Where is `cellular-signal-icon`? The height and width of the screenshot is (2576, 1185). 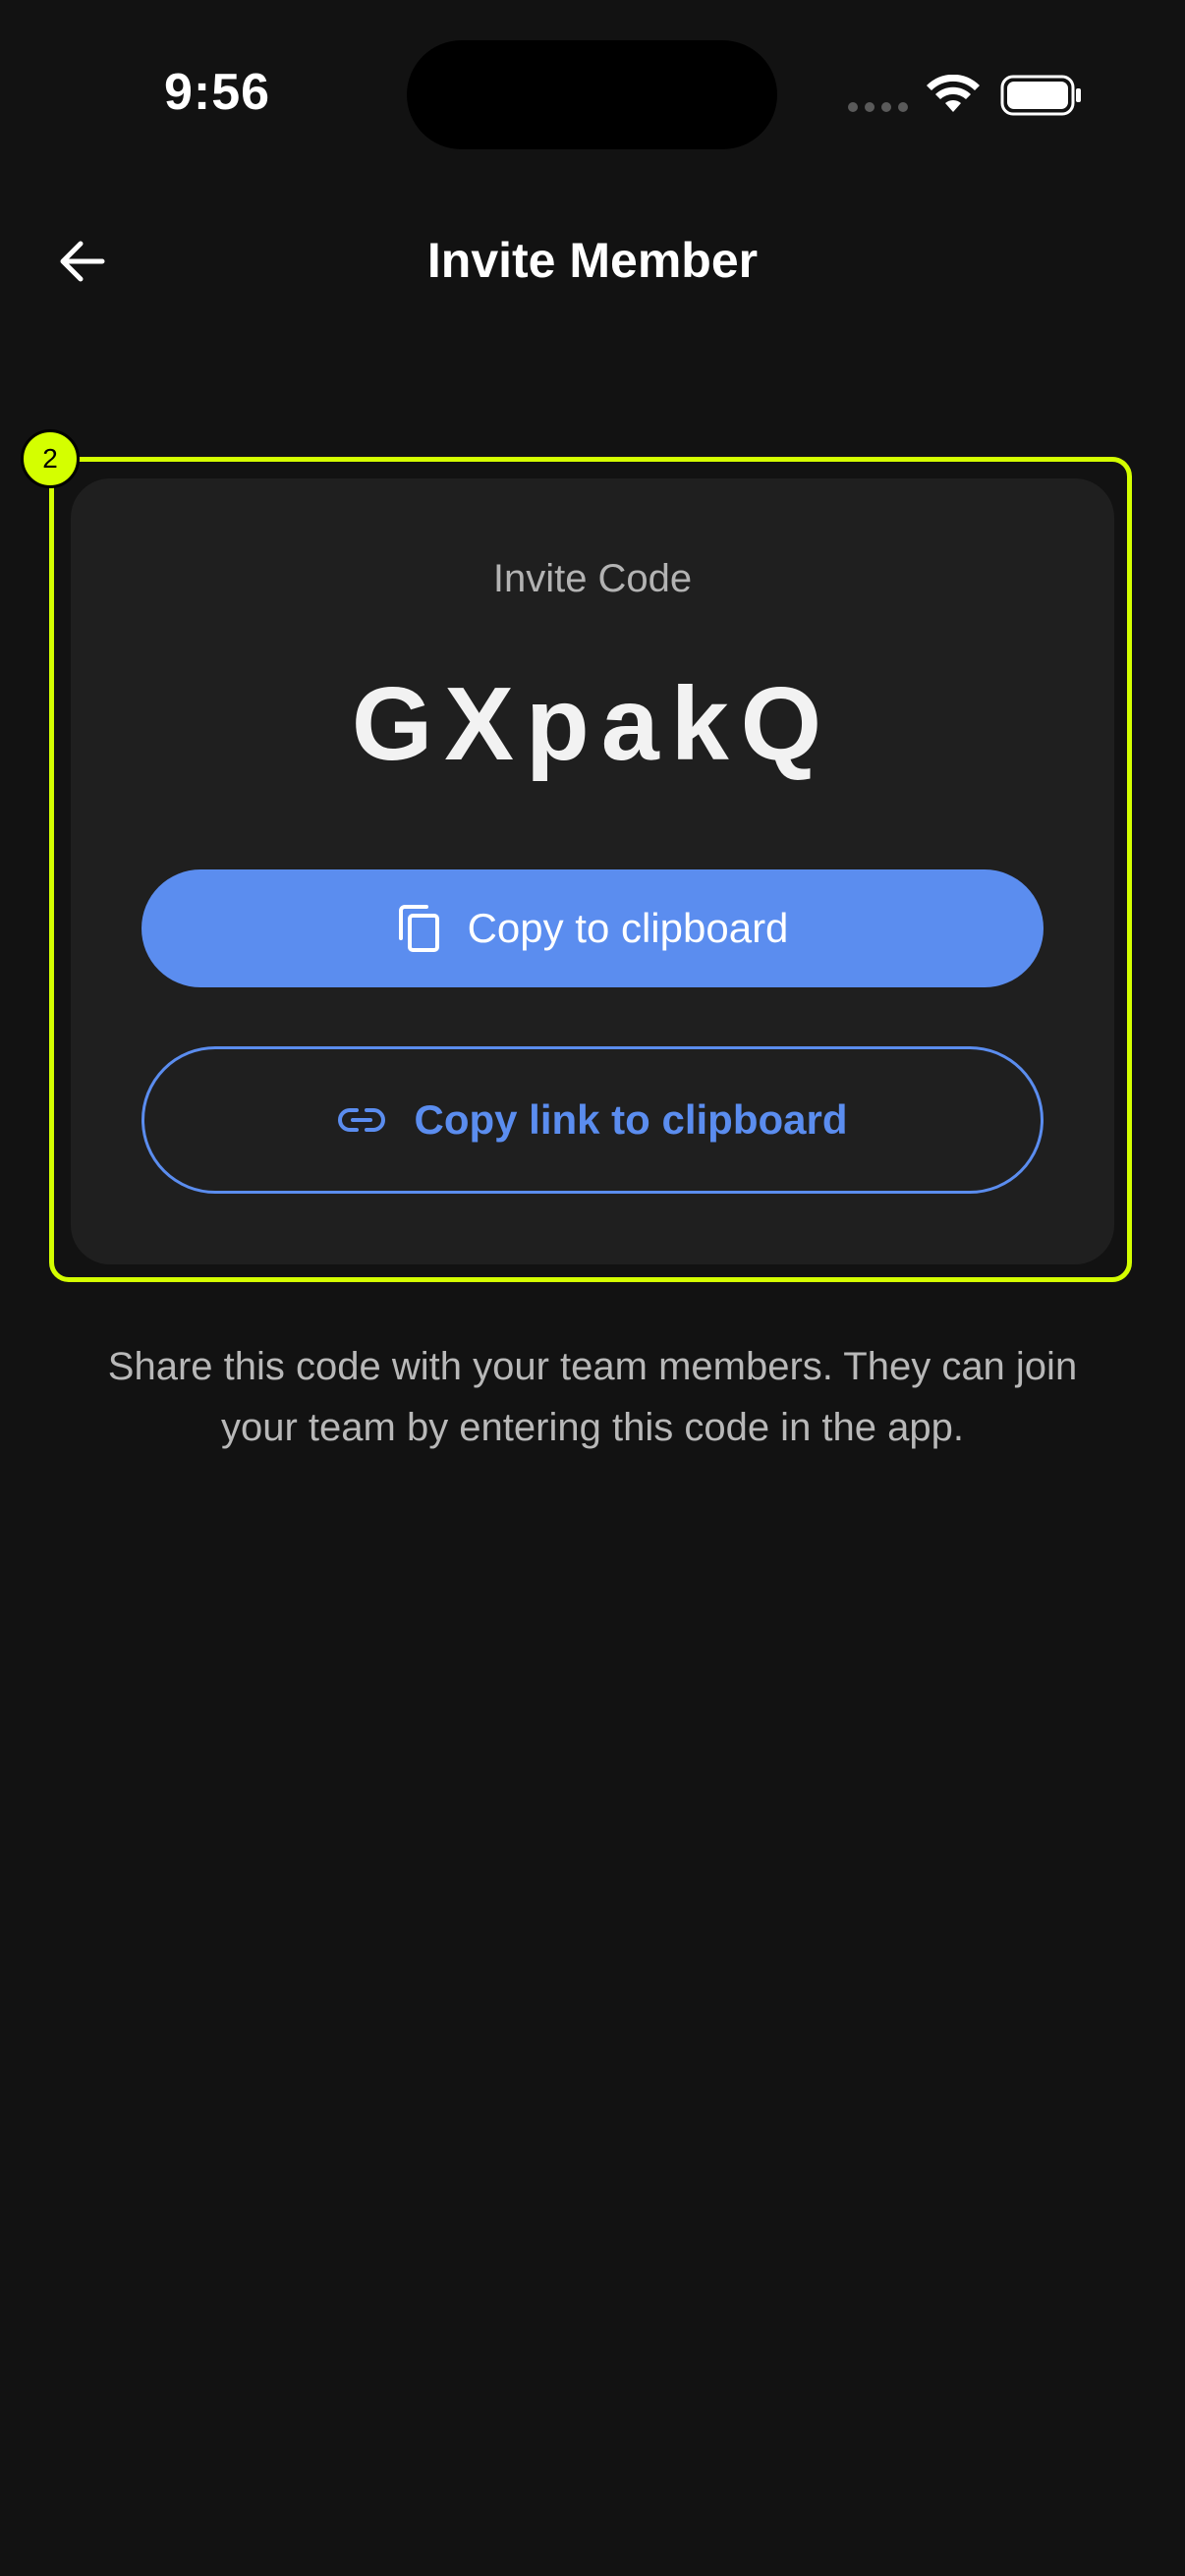 cellular-signal-icon is located at coordinates (878, 107).